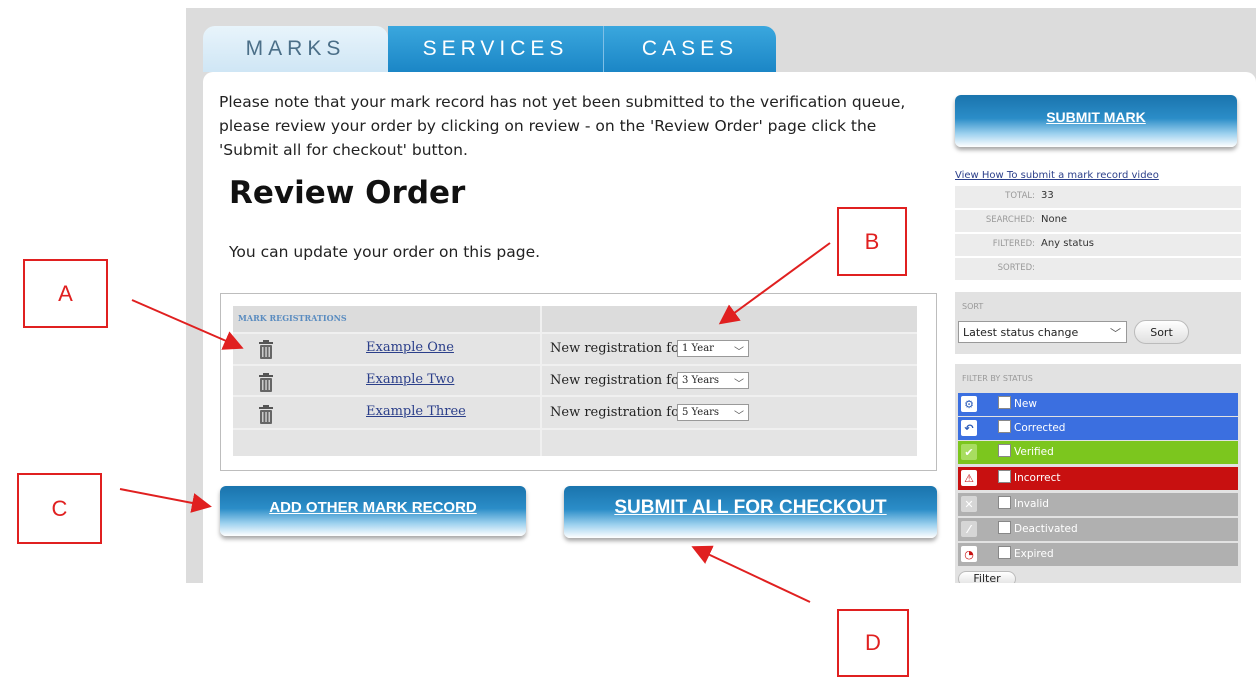 This screenshot has width=1256, height=679. Describe the element at coordinates (873, 643) in the screenshot. I see `annotation-label-d: D` at that location.